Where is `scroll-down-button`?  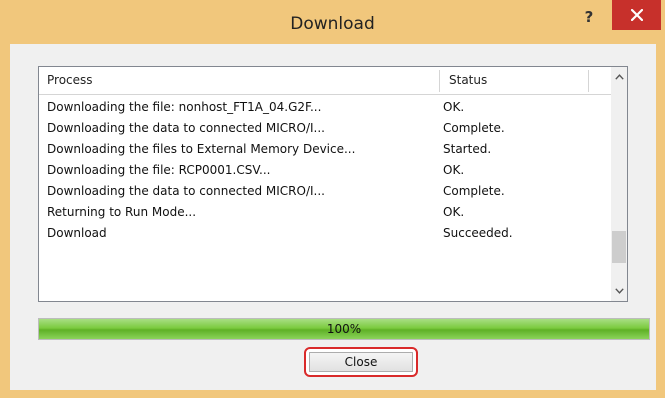 scroll-down-button is located at coordinates (619, 291).